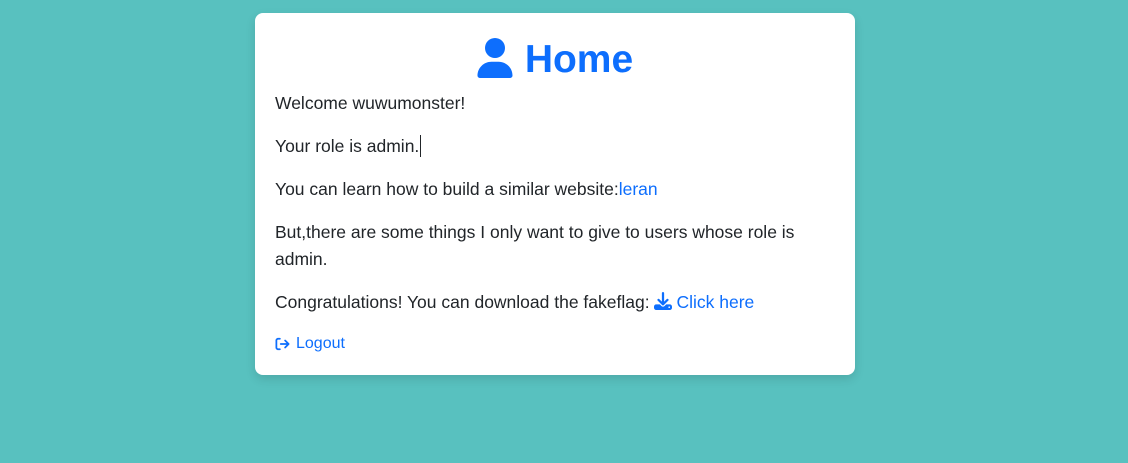  I want to click on user-icon, so click(495, 57).